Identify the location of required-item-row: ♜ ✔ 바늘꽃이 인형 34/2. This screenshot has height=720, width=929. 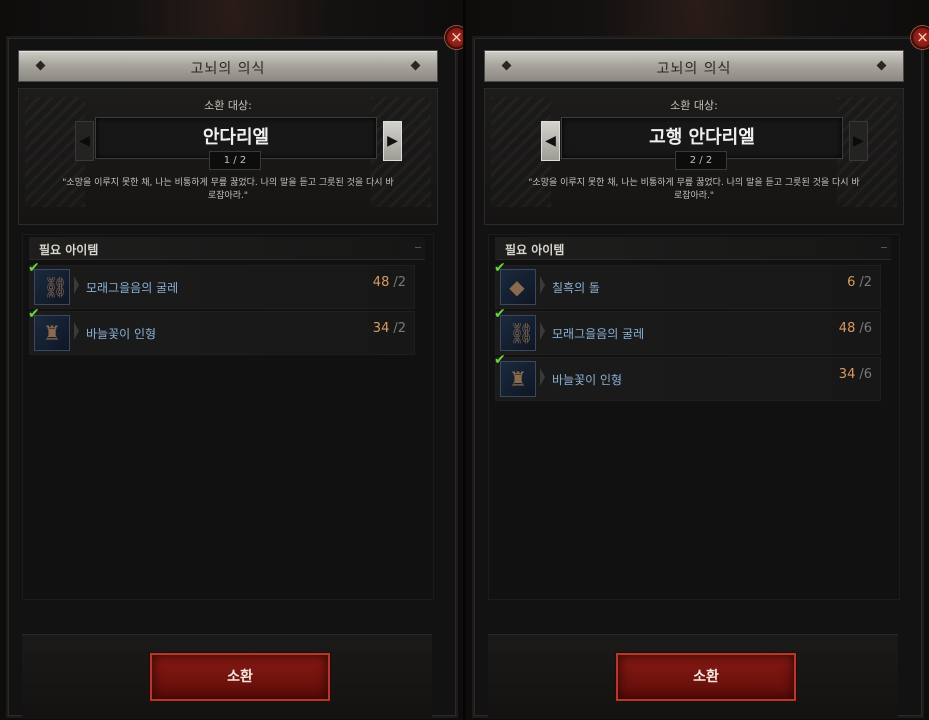
(221, 330).